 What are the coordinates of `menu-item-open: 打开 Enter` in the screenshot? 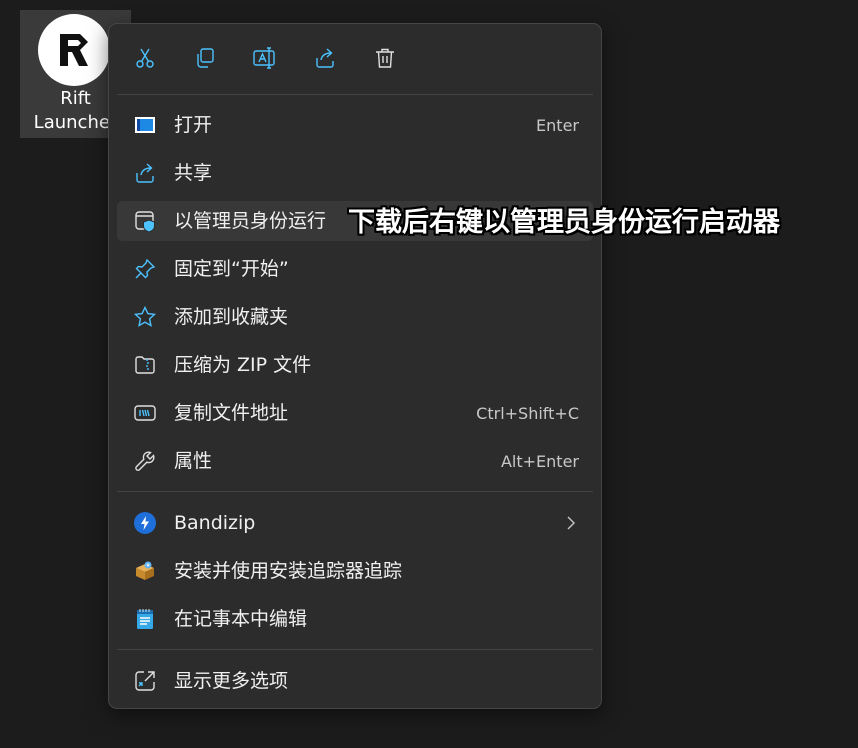 It's located at (355, 125).